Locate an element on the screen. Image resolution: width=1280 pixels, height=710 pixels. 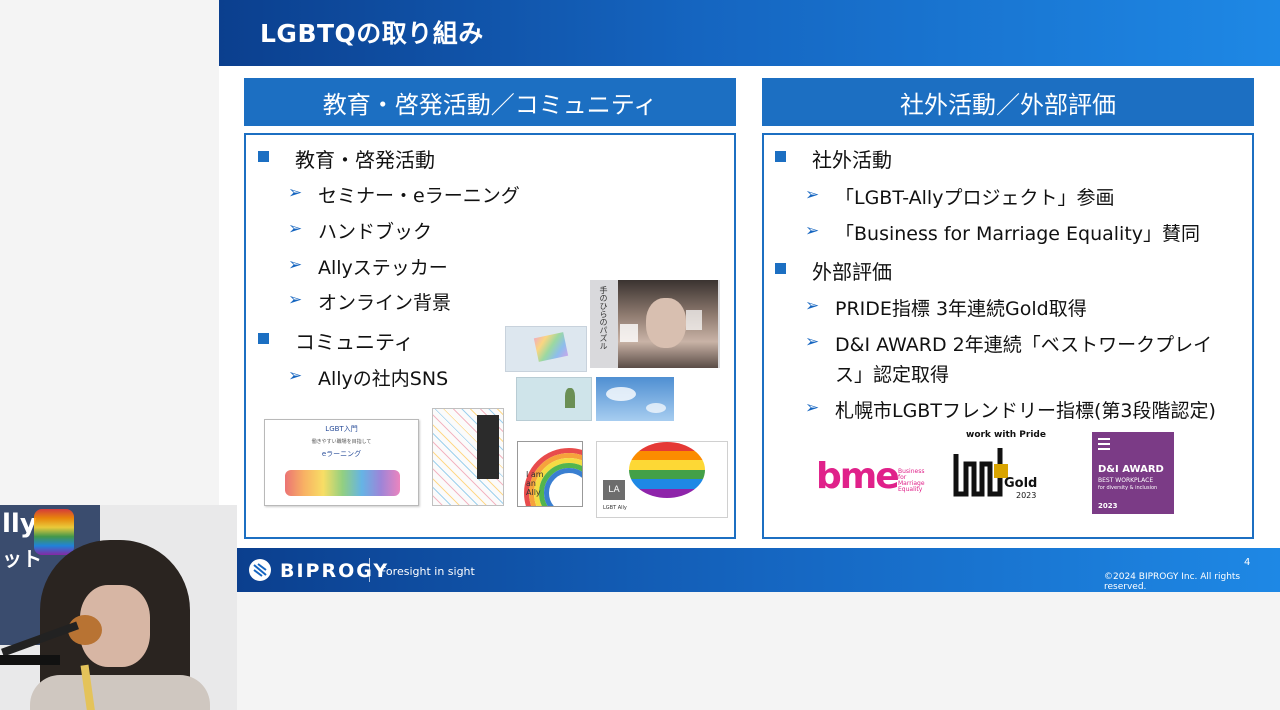
right-panel-heading: 社外活動／外部評価 is located at coordinates (1008, 102).